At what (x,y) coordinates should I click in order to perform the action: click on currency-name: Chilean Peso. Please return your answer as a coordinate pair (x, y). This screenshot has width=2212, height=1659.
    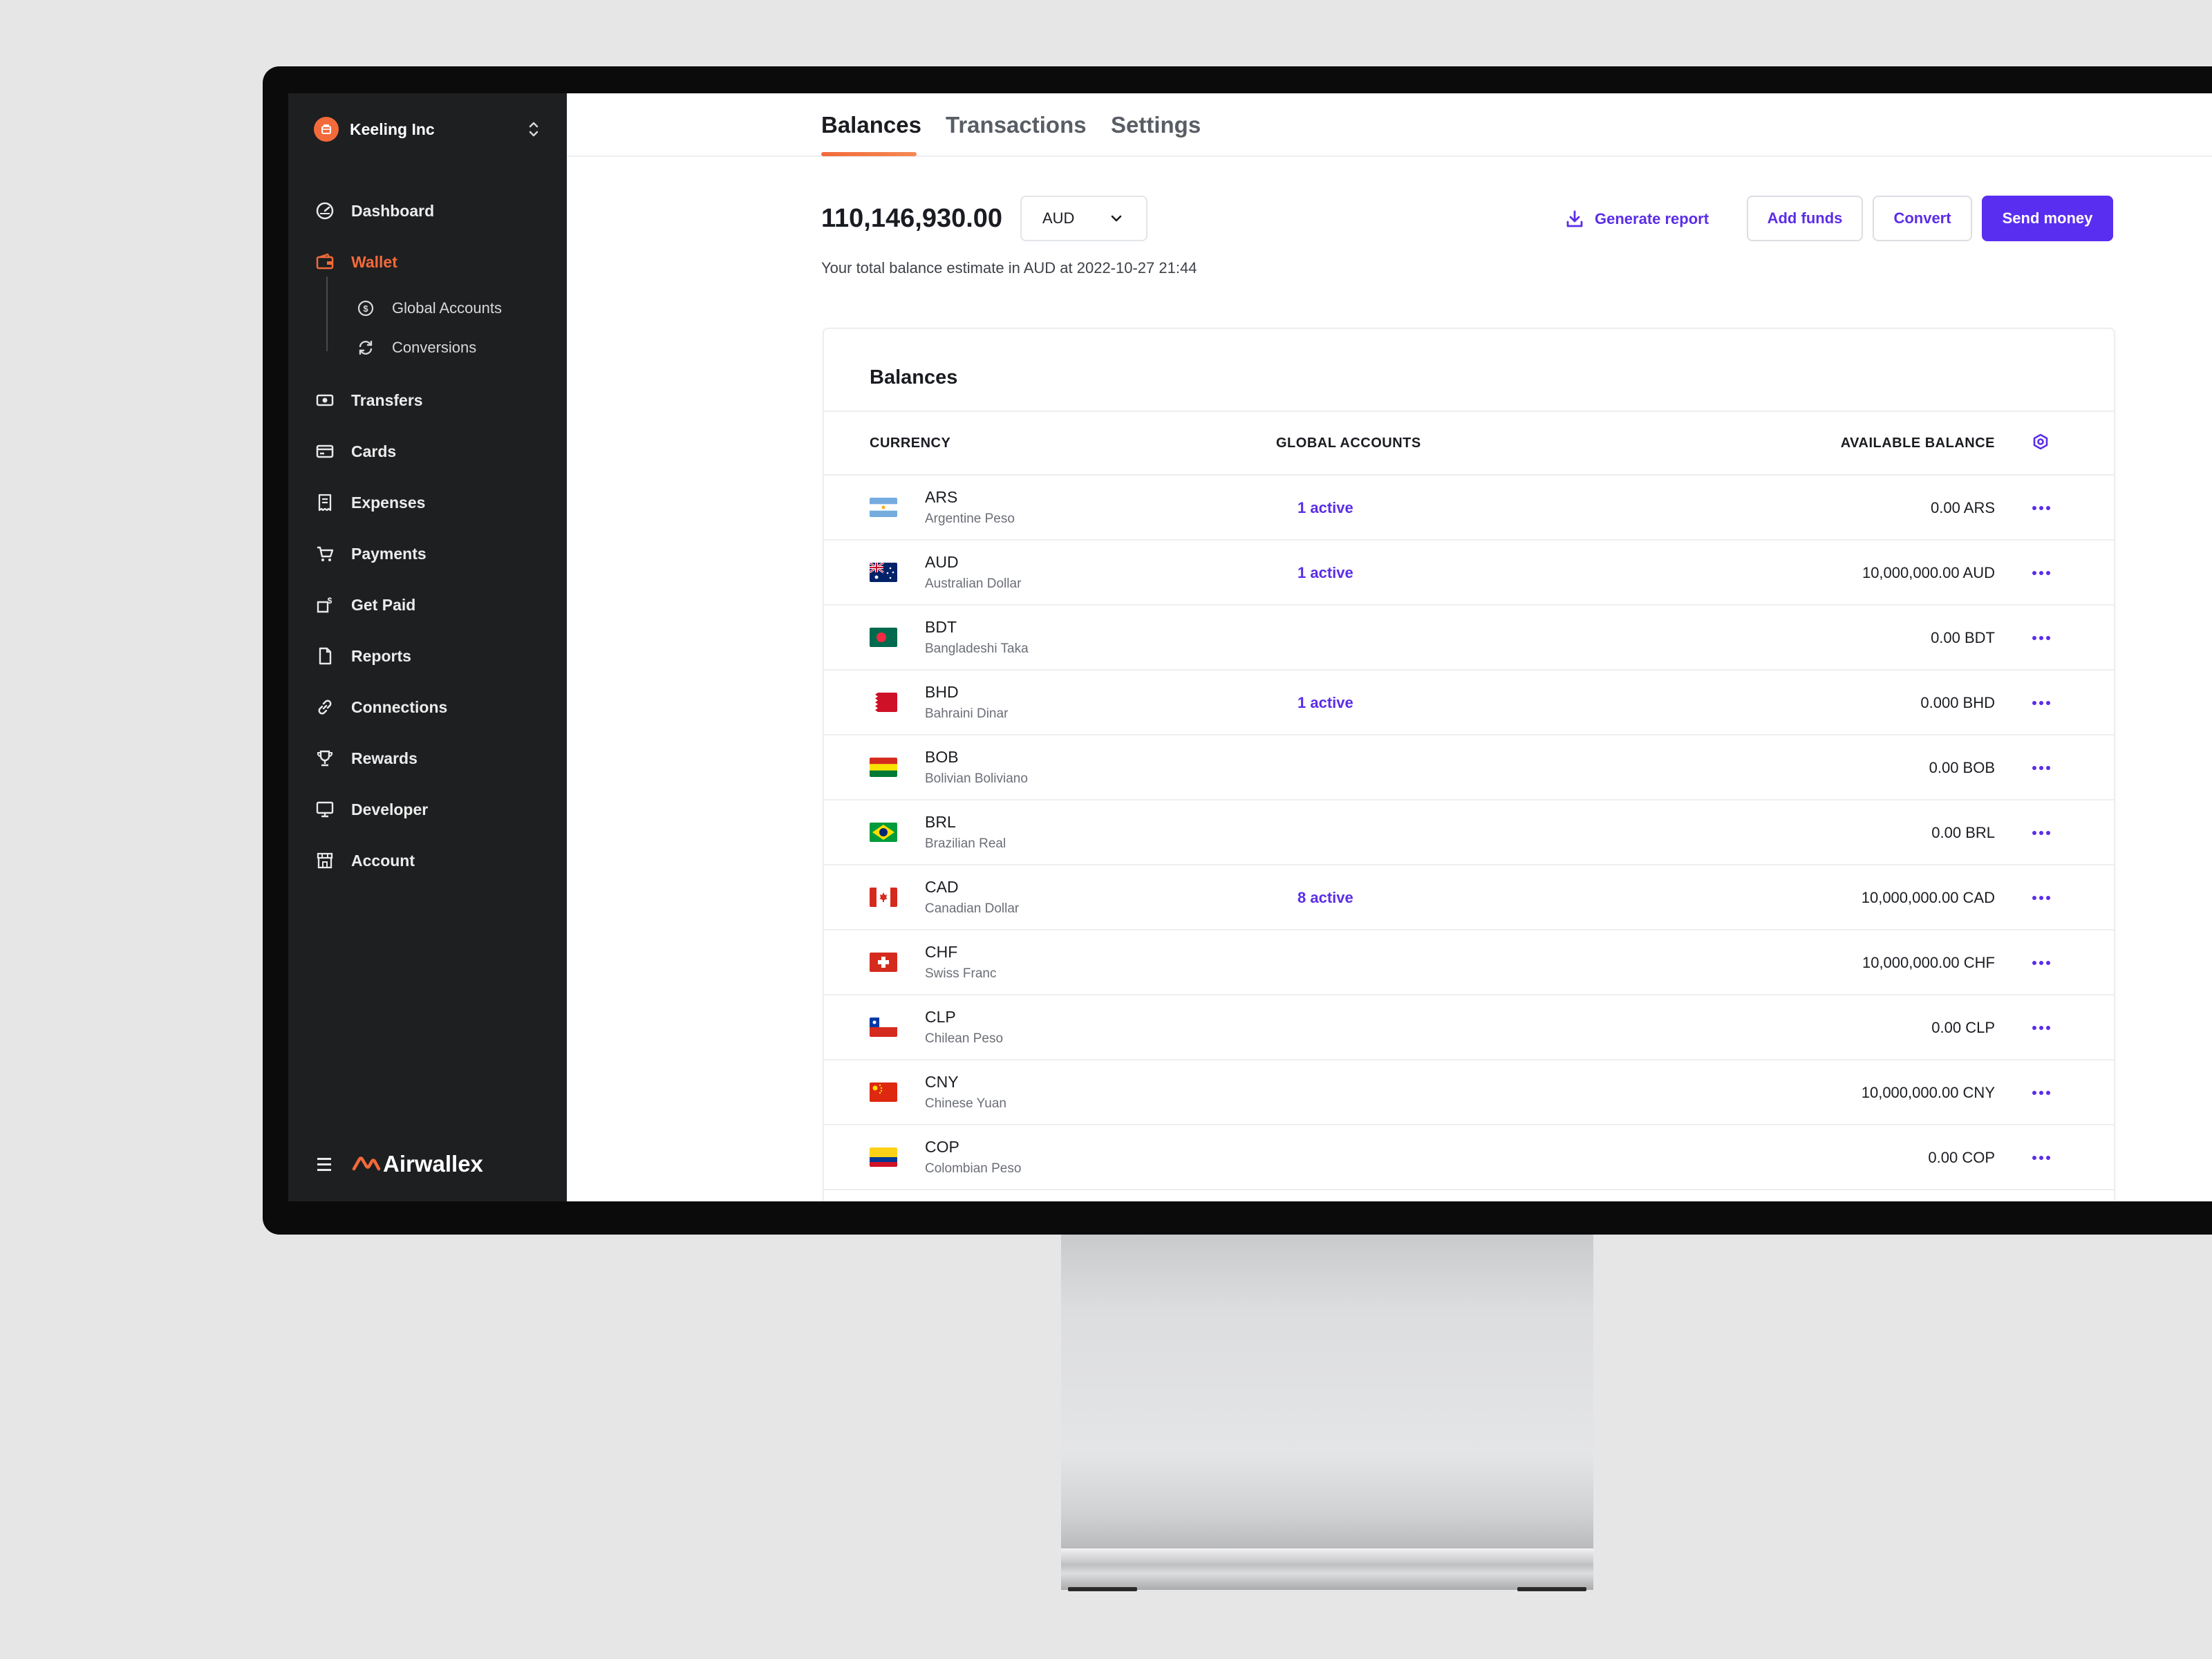
    Looking at the image, I should click on (964, 1038).